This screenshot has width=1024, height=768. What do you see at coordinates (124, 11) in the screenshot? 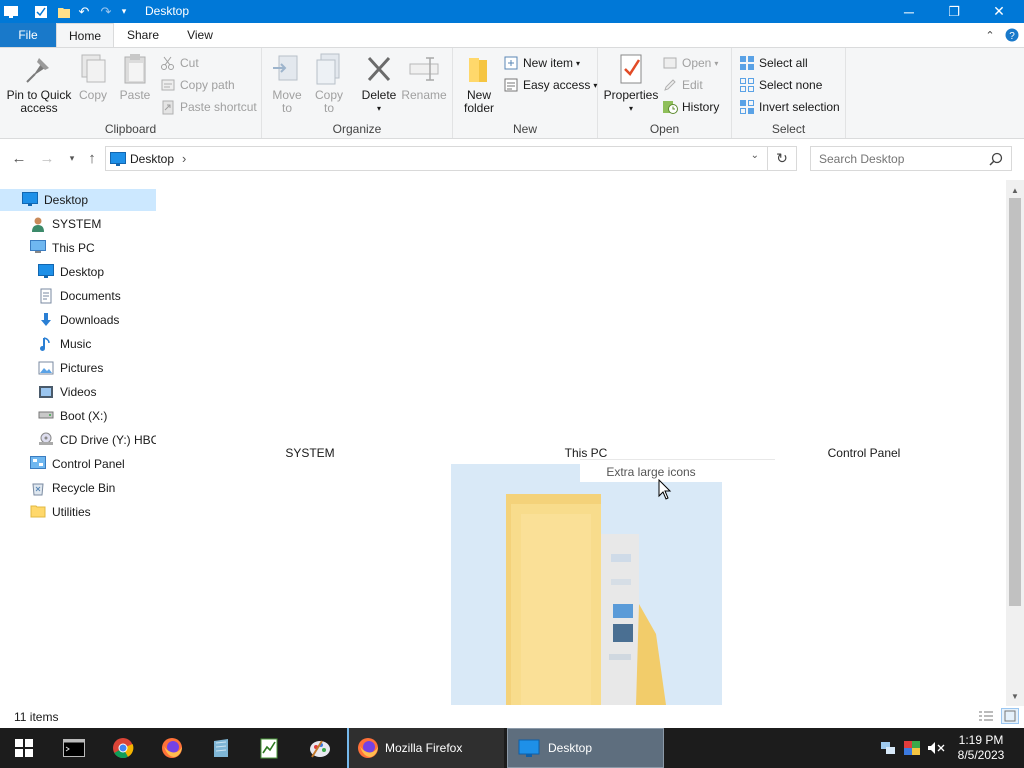
I see `customize-quick-access-icon: ▾` at bounding box center [124, 11].